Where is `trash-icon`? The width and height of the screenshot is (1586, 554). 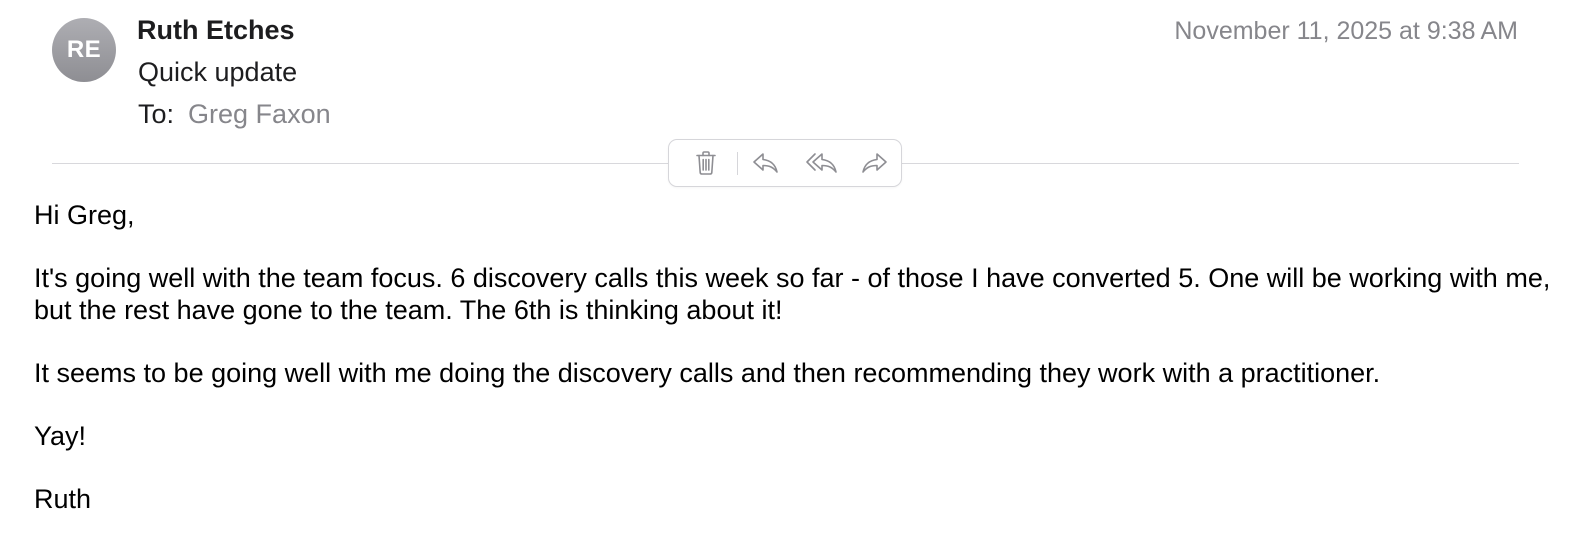 trash-icon is located at coordinates (706, 163).